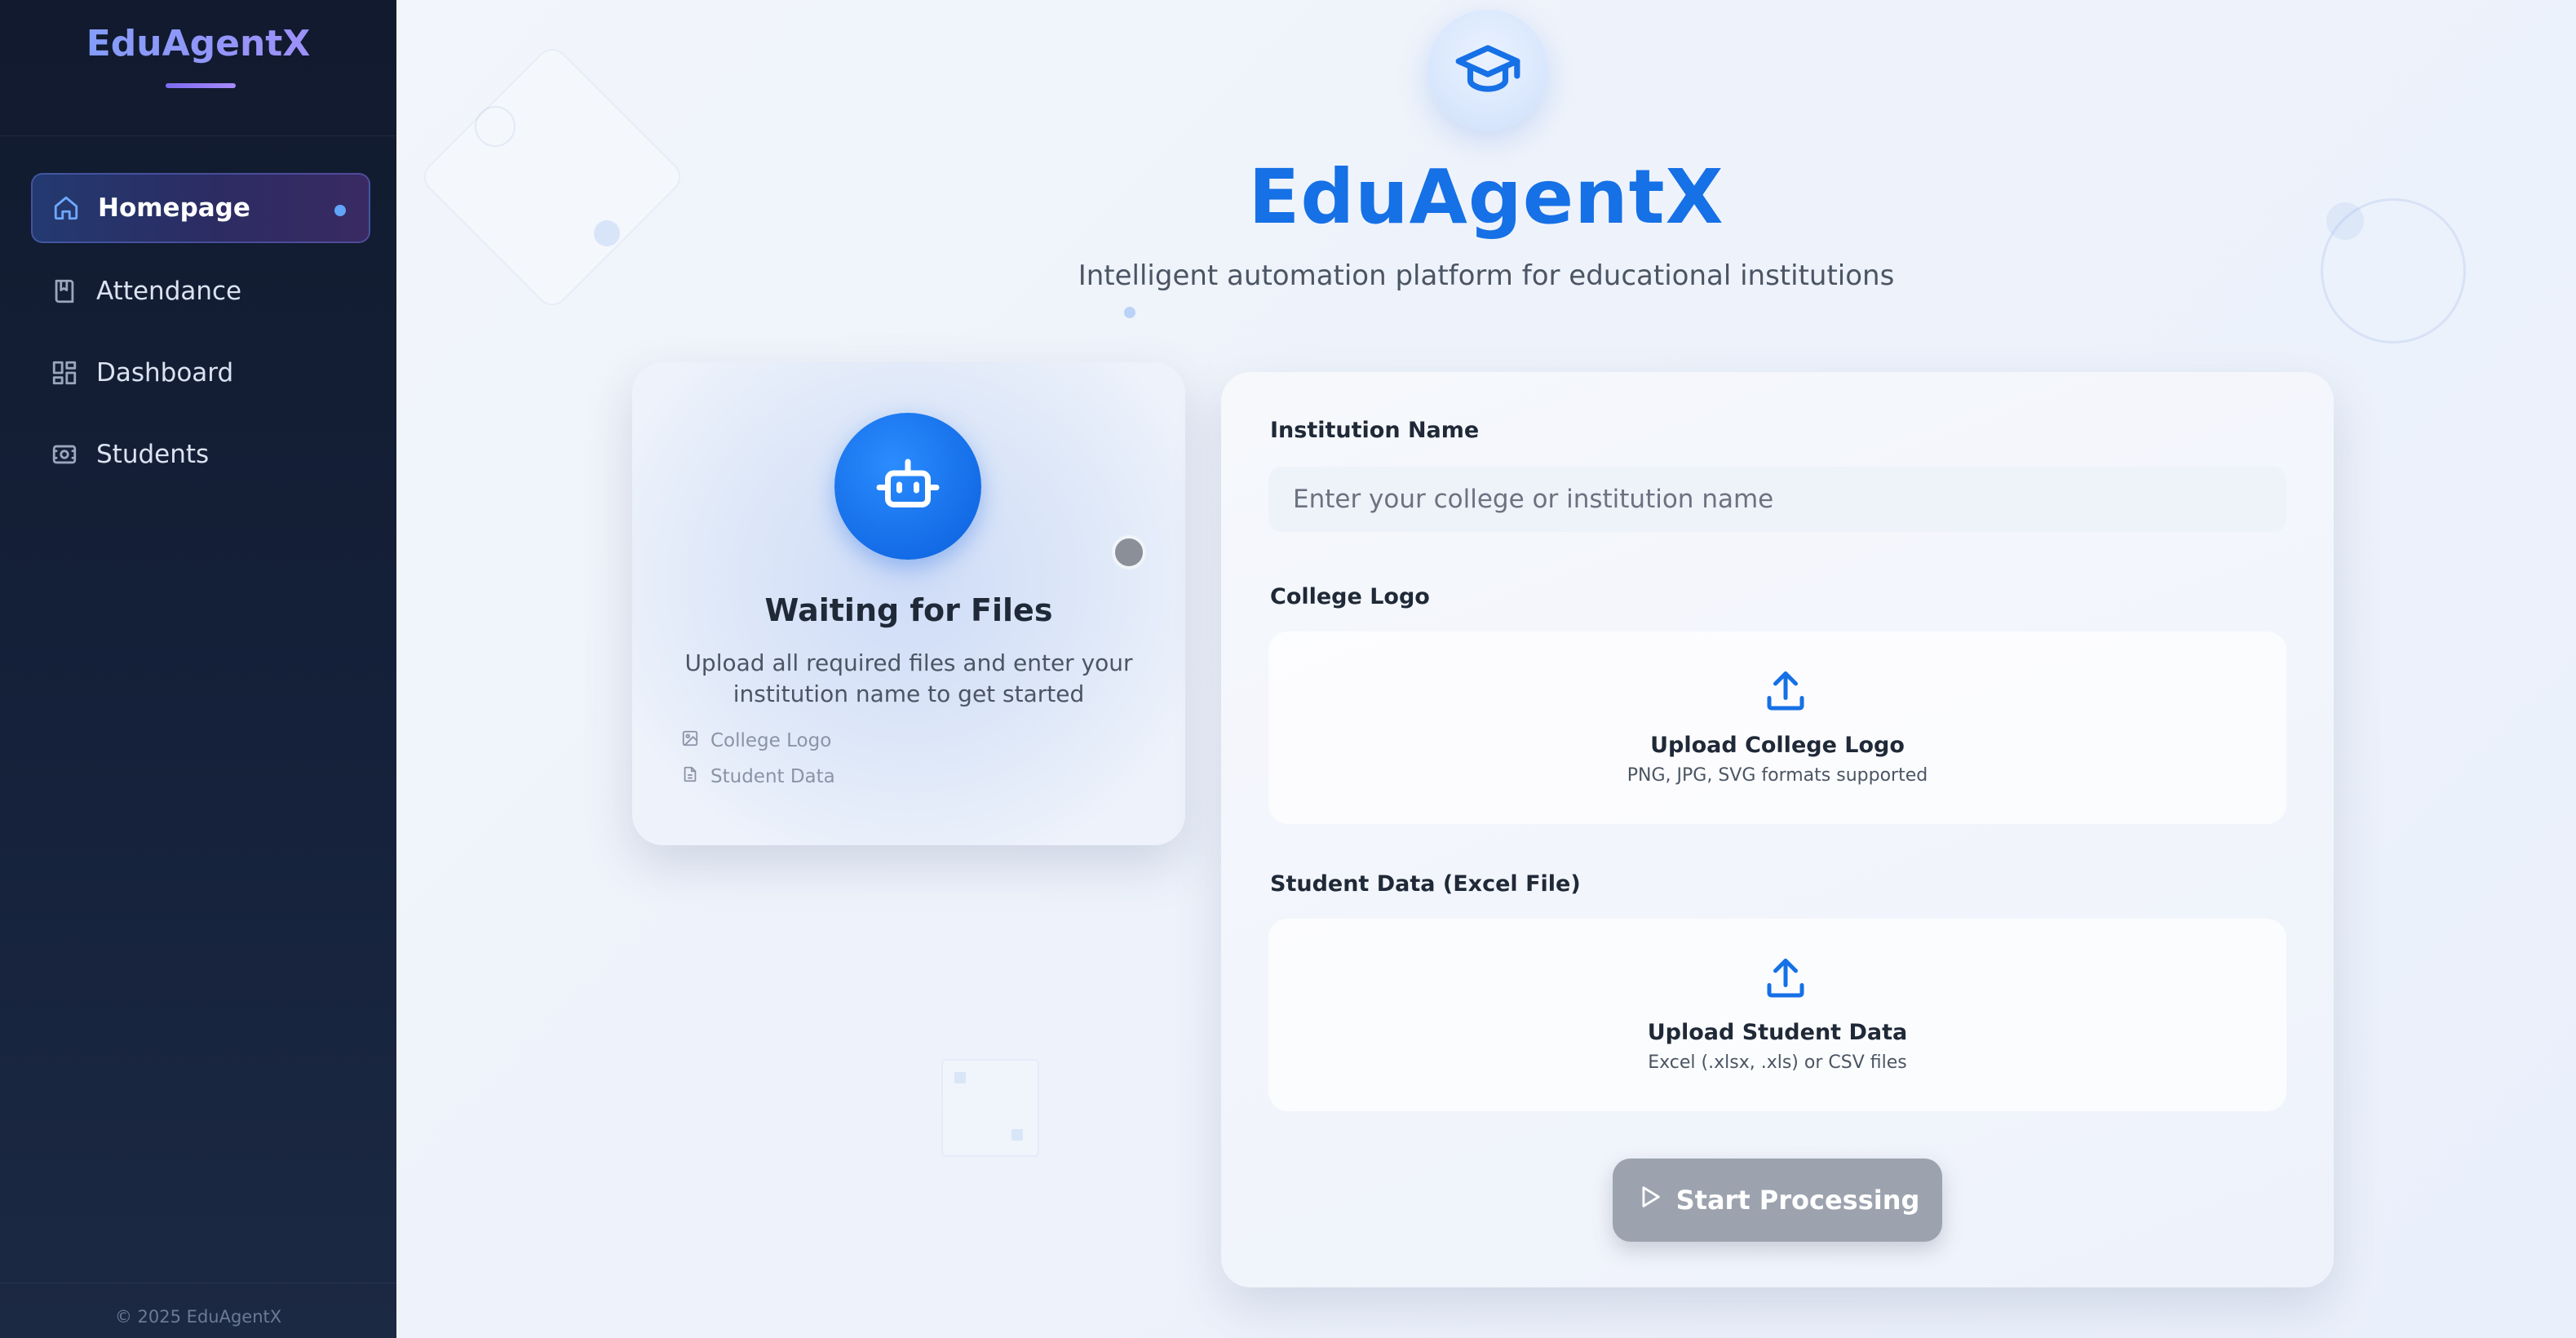  Describe the element at coordinates (1425, 884) in the screenshot. I see `student-data-label: Student Data (Excel File)` at that location.